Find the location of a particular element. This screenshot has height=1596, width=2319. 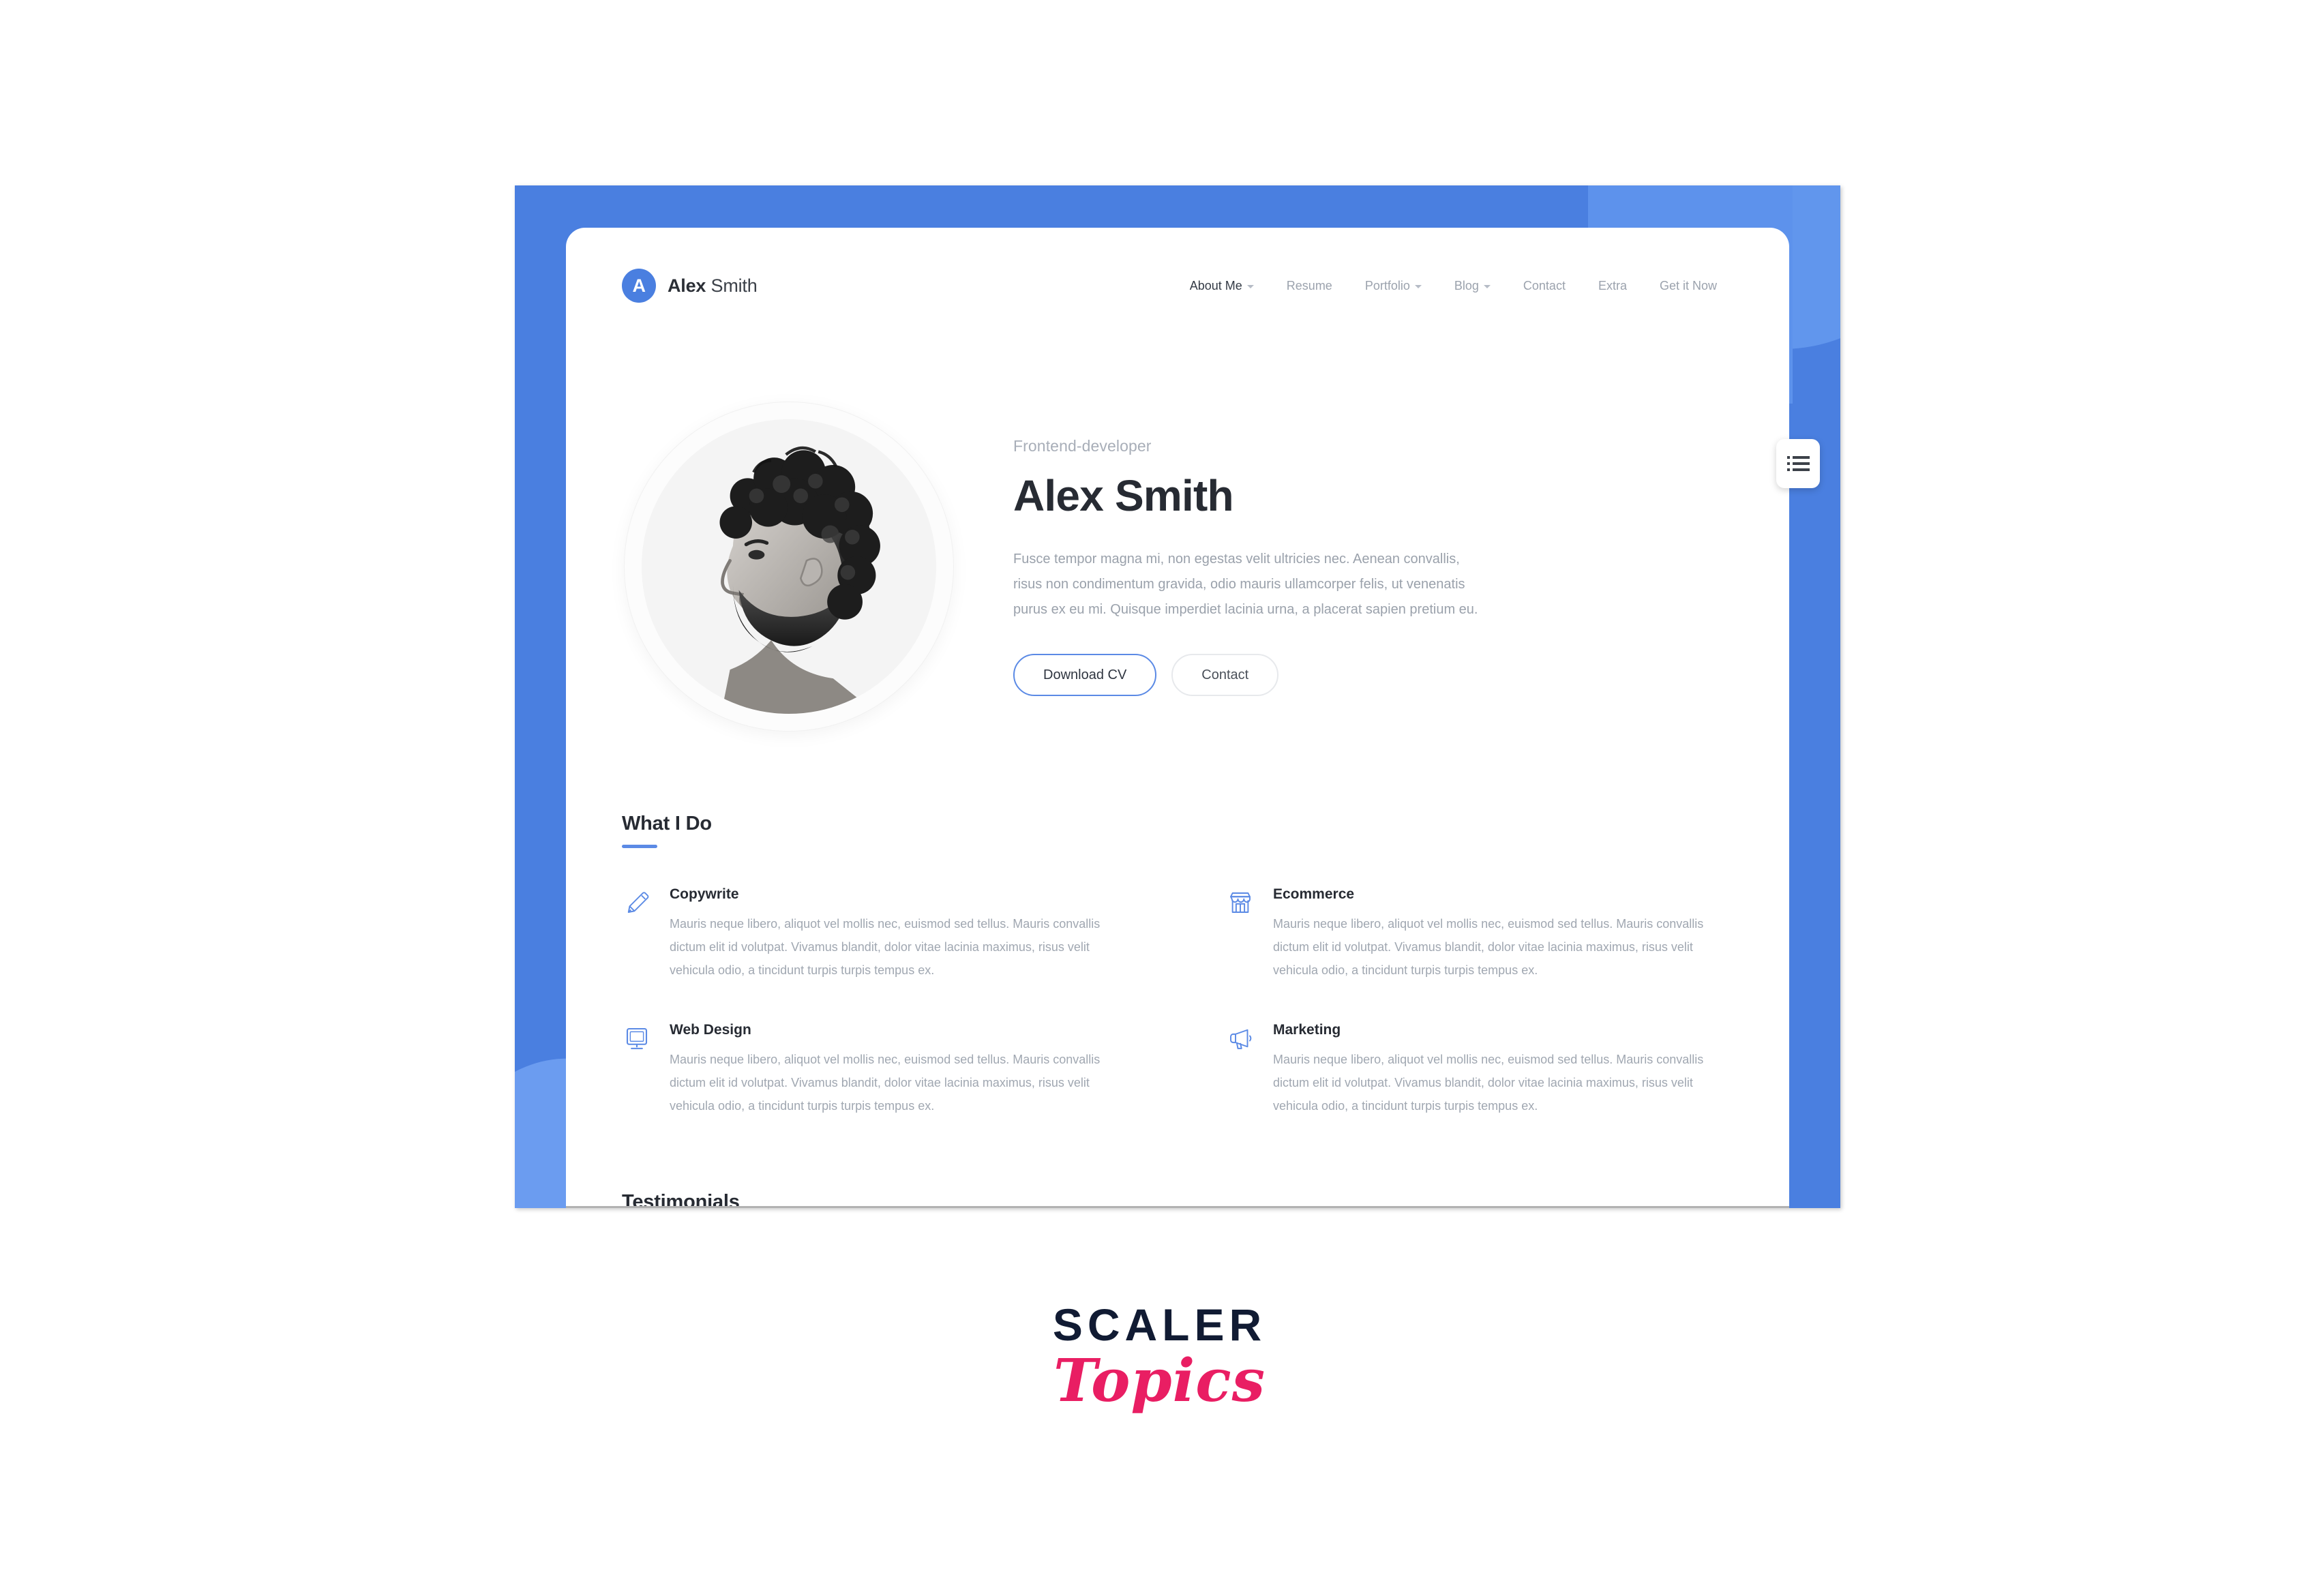

hero-actions: Download CV Contact is located at coordinates (1267, 675).